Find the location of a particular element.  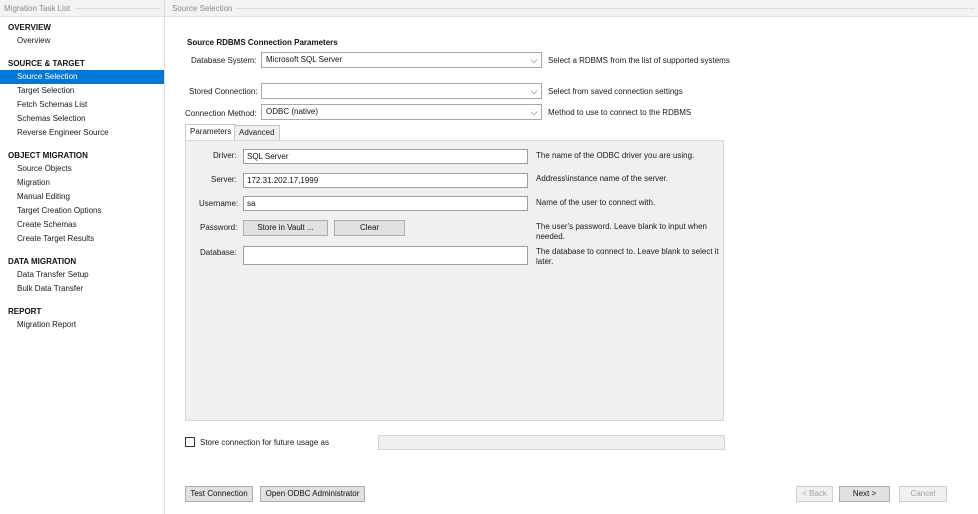

task-item: Target Creation Options is located at coordinates (82, 211).